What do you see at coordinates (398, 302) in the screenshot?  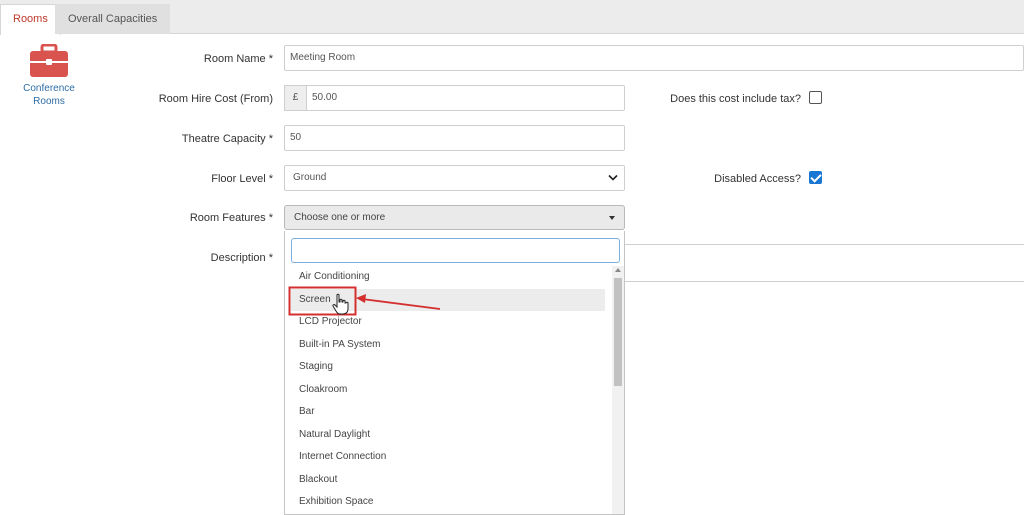 I see `arrow-icon` at bounding box center [398, 302].